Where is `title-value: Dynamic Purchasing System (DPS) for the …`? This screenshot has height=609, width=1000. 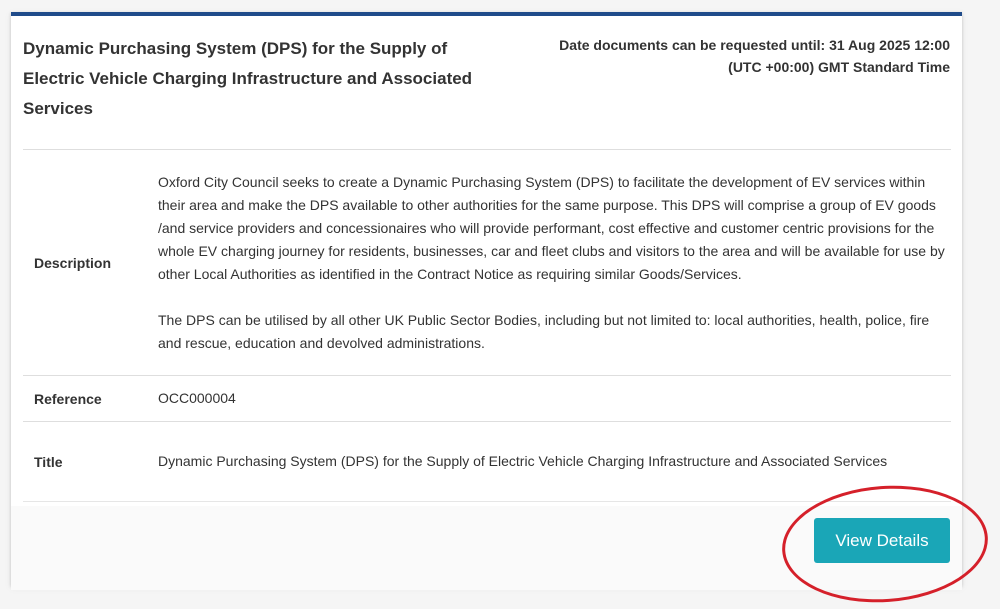
title-value: Dynamic Purchasing System (DPS) for the … is located at coordinates (554, 461).